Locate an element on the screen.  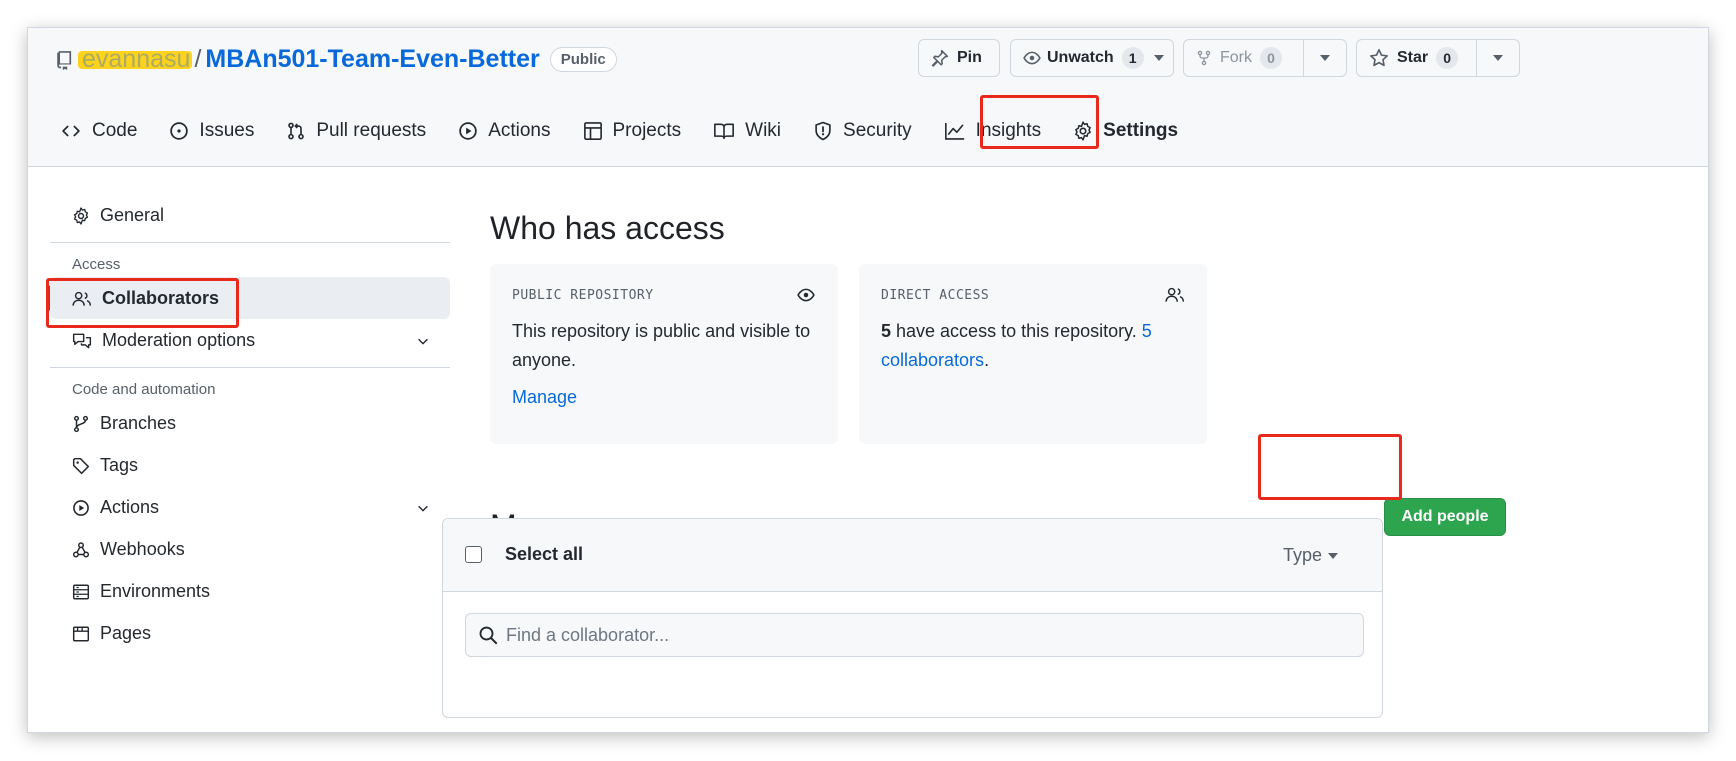
visibility-badge: Public is located at coordinates (583, 59).